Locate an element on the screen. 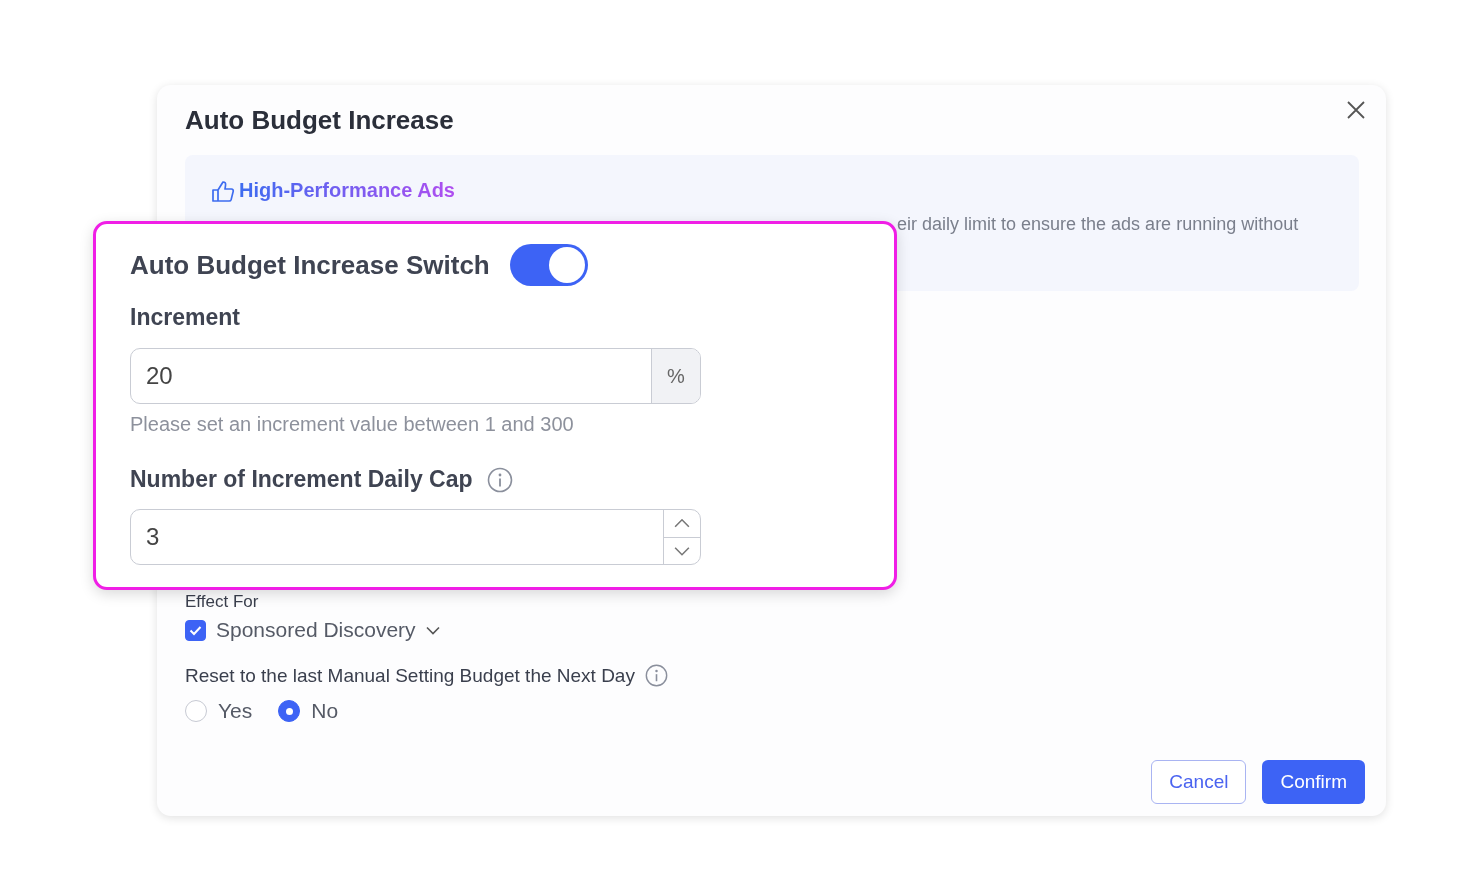 The width and height of the screenshot is (1479, 881). unit-suffix: % is located at coordinates (675, 376).